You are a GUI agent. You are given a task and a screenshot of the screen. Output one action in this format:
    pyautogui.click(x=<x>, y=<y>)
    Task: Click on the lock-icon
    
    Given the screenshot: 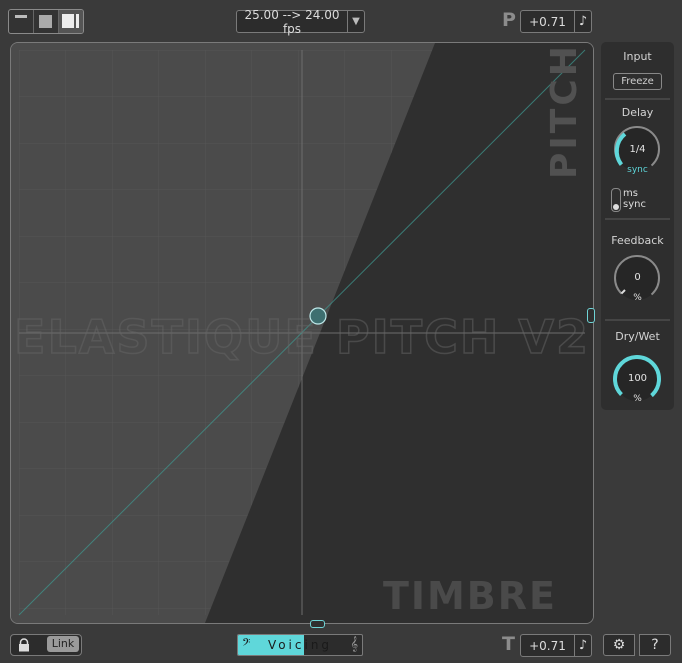 What is the action you would take?
    pyautogui.click(x=24, y=645)
    